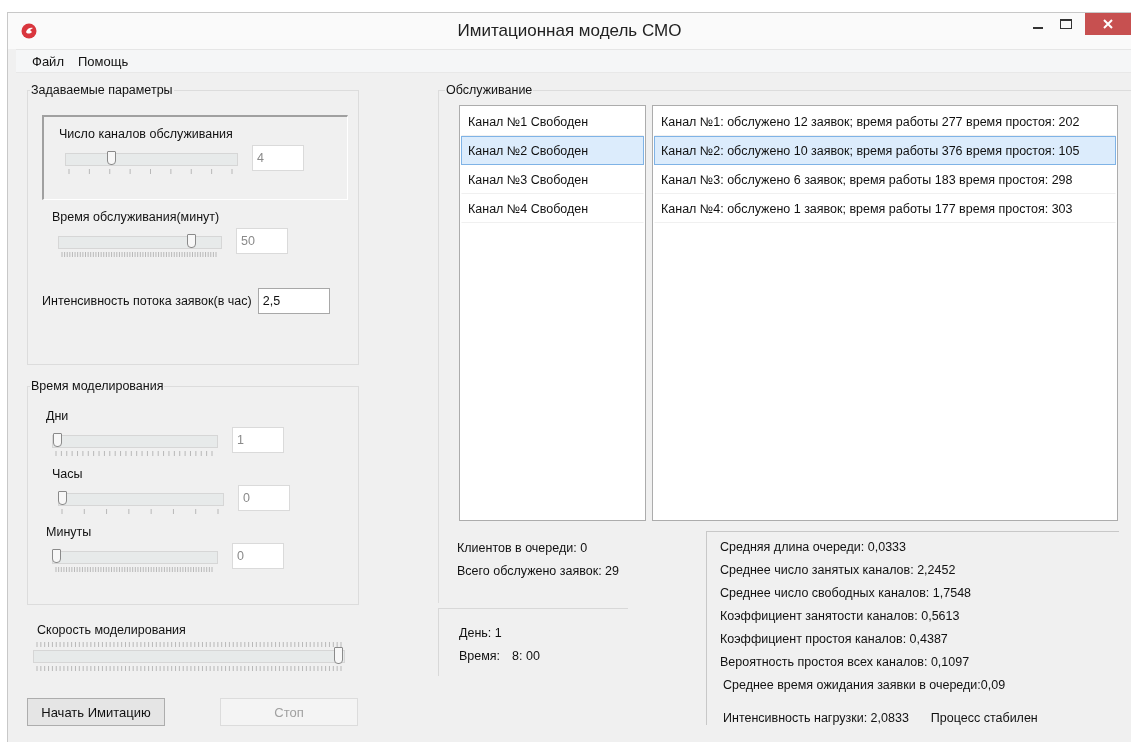 The width and height of the screenshot is (1131, 742). Describe the element at coordinates (1038, 28) in the screenshot. I see `minimize-icon` at that location.